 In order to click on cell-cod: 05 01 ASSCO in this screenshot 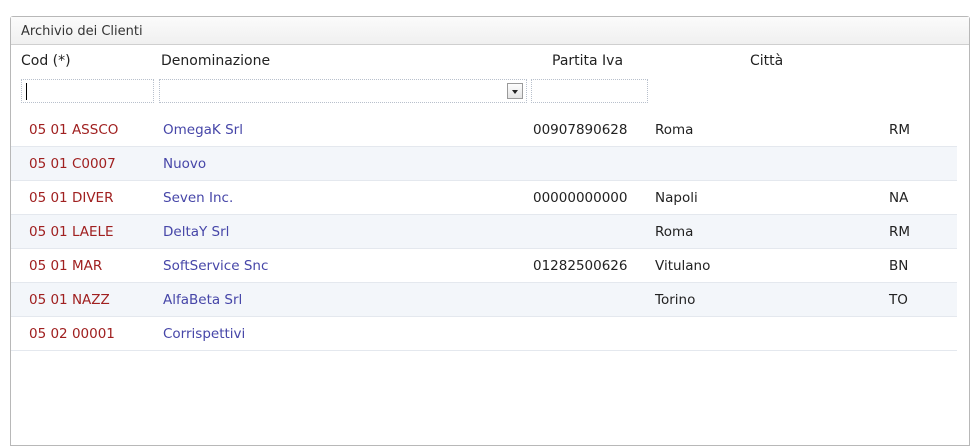, I will do `click(74, 130)`.